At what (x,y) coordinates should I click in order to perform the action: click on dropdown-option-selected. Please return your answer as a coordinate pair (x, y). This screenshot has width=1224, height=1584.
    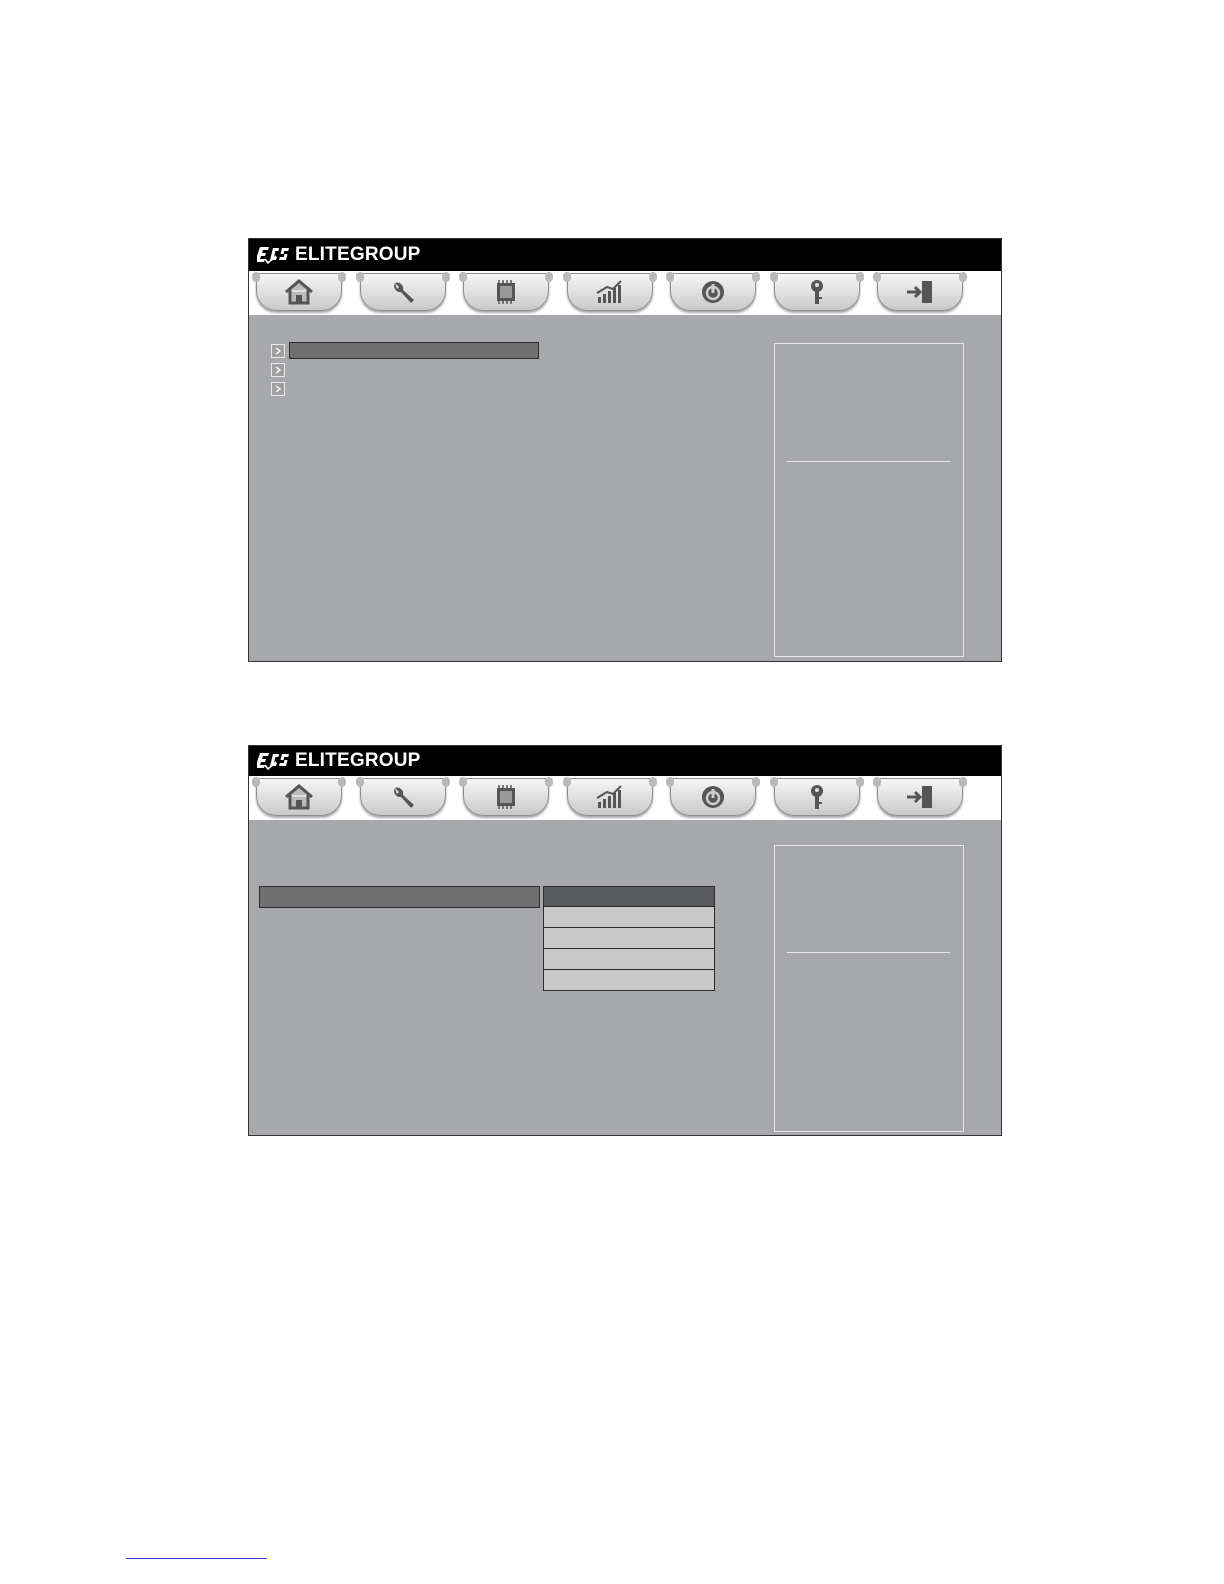
    Looking at the image, I should click on (629, 896).